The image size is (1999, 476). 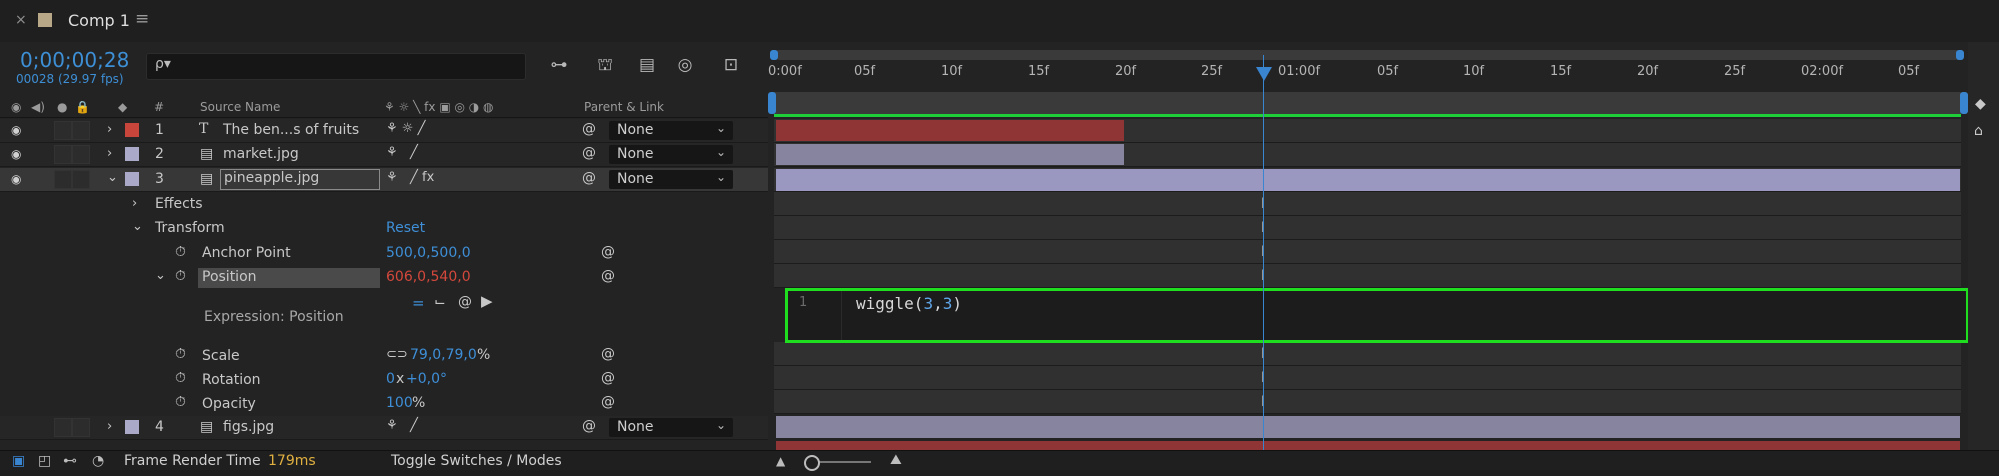 What do you see at coordinates (559, 65) in the screenshot?
I see `flowchart-icon: ⊶` at bounding box center [559, 65].